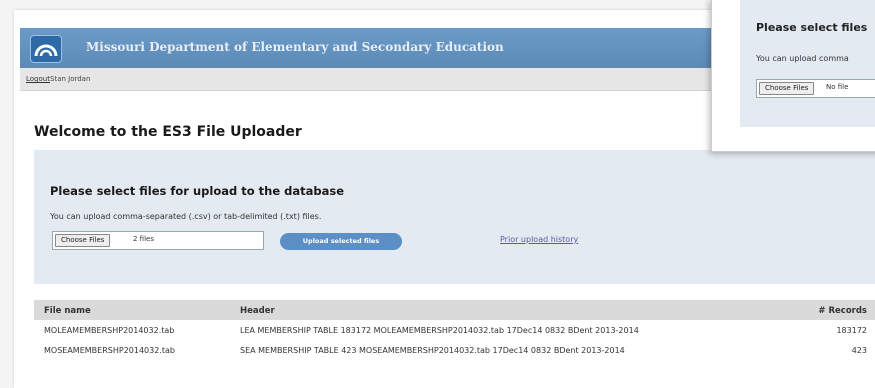  What do you see at coordinates (257, 311) in the screenshot?
I see `column-header: Header` at bounding box center [257, 311].